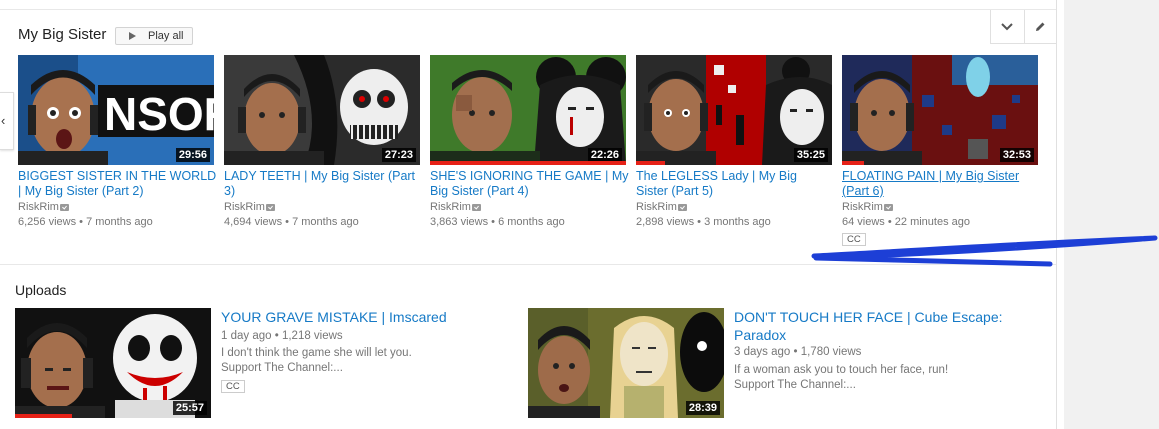  I want to click on video-meta: 6,256 views • 7 months ago, so click(85, 222).